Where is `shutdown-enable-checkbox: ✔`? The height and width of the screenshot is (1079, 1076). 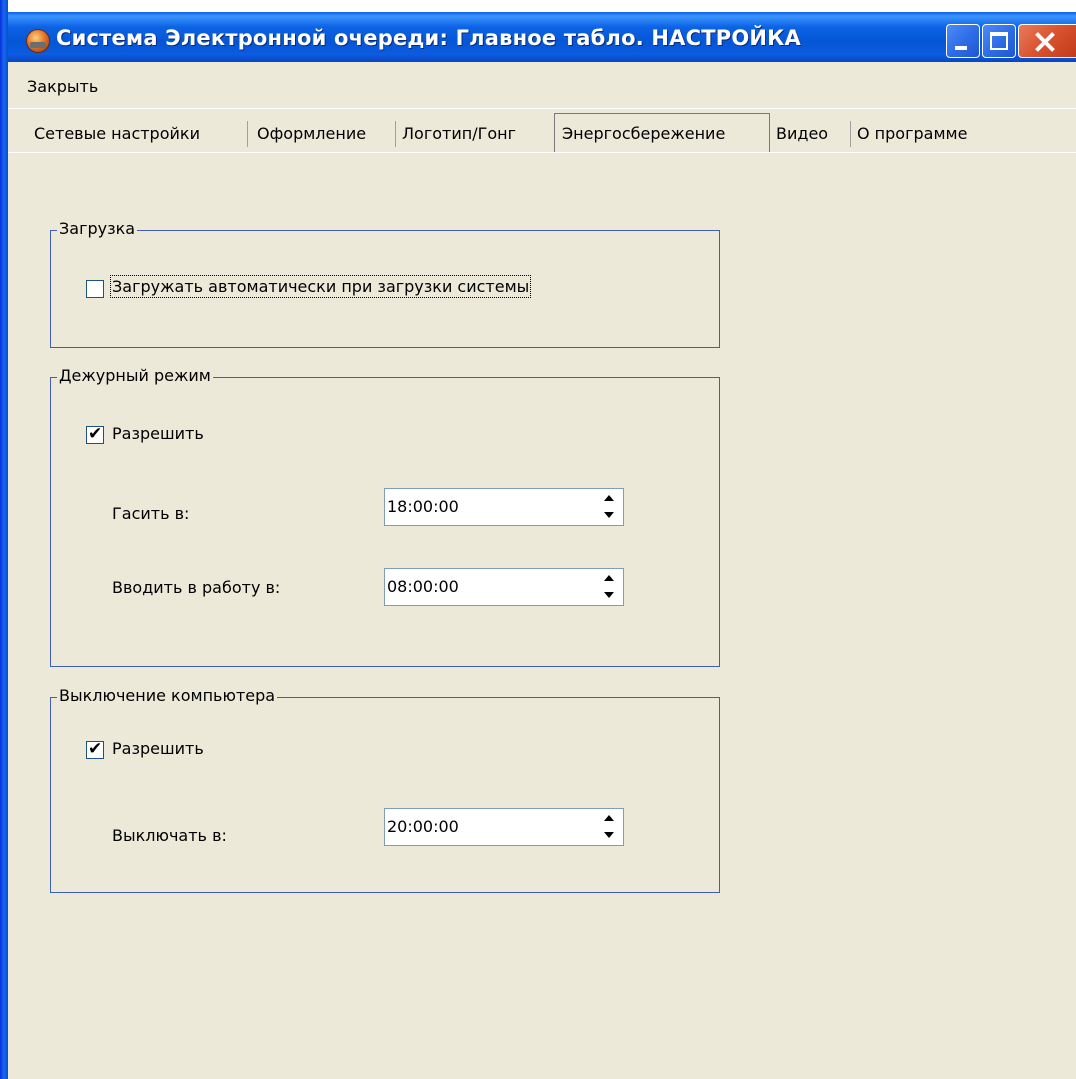 shutdown-enable-checkbox: ✔ is located at coordinates (95, 749).